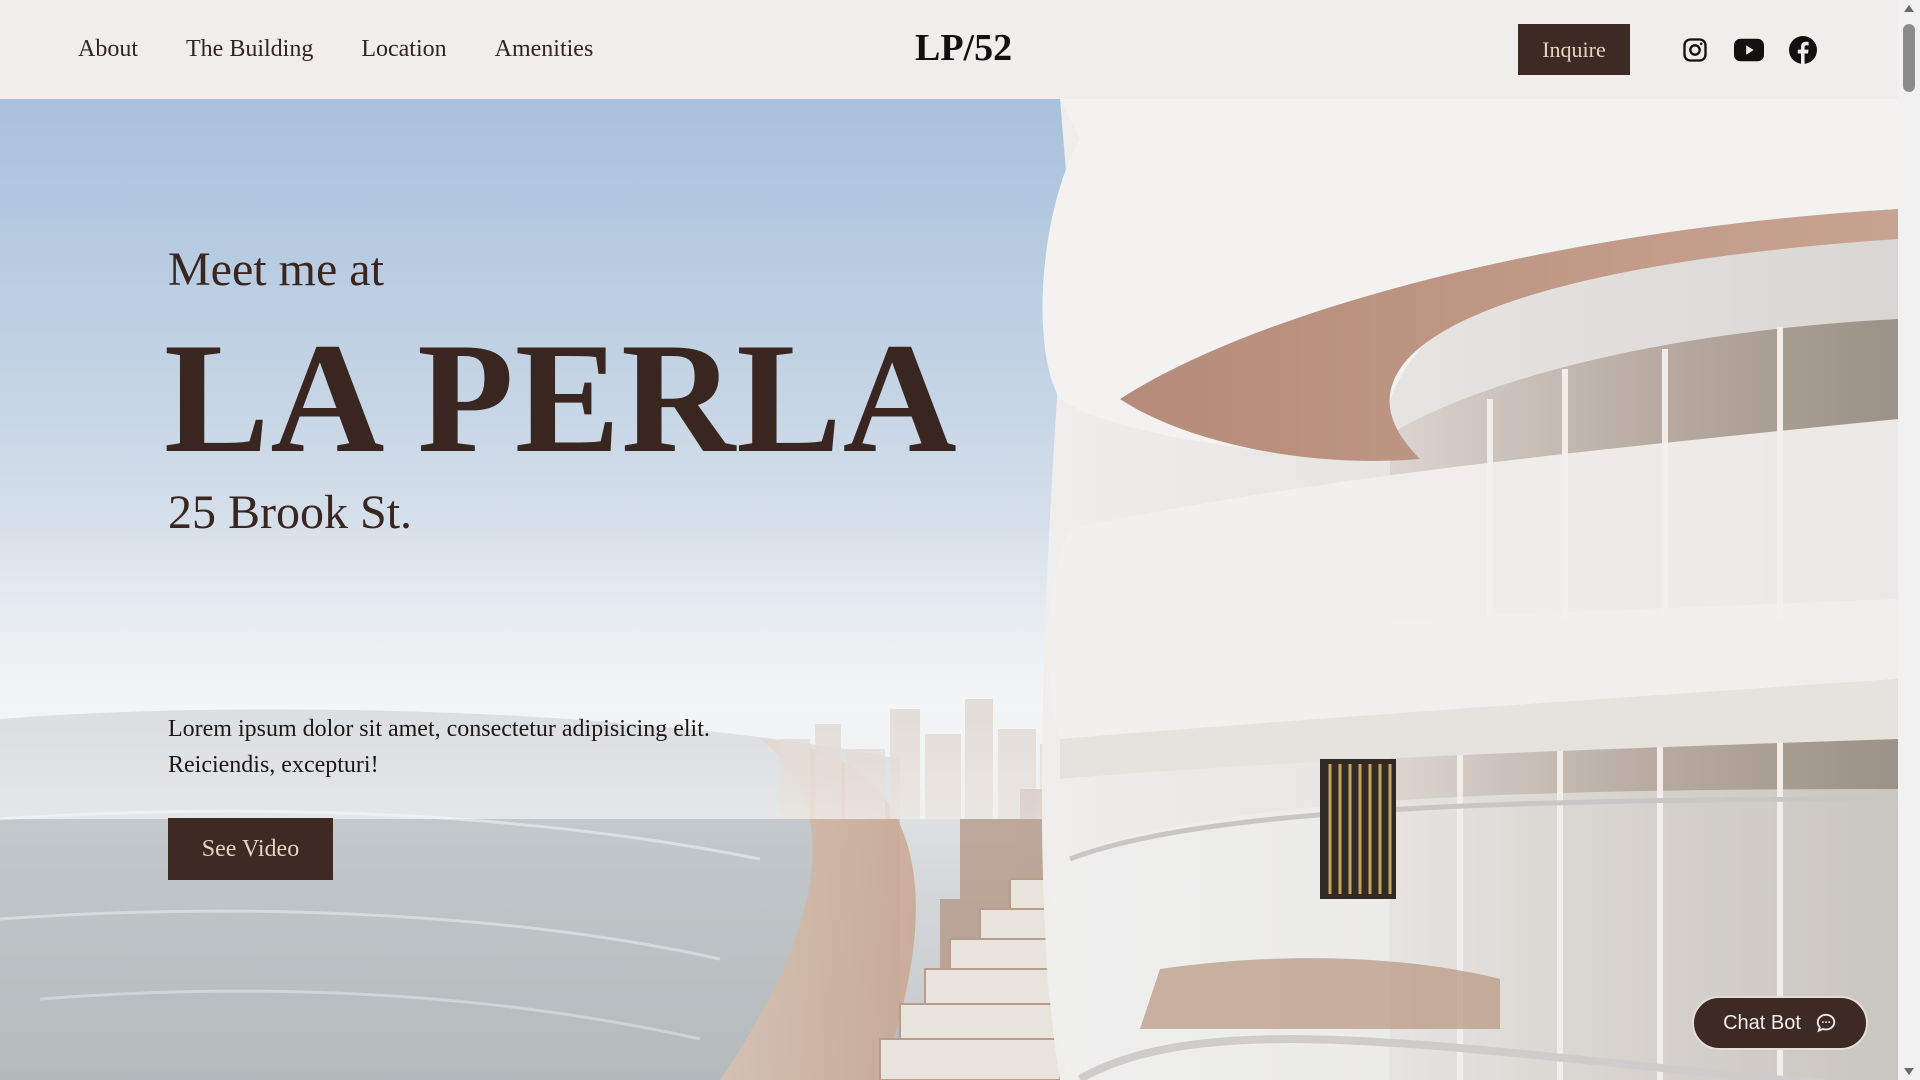 This screenshot has height=1080, width=1920. Describe the element at coordinates (1826, 1023) in the screenshot. I see `chat-bubble-icon` at that location.